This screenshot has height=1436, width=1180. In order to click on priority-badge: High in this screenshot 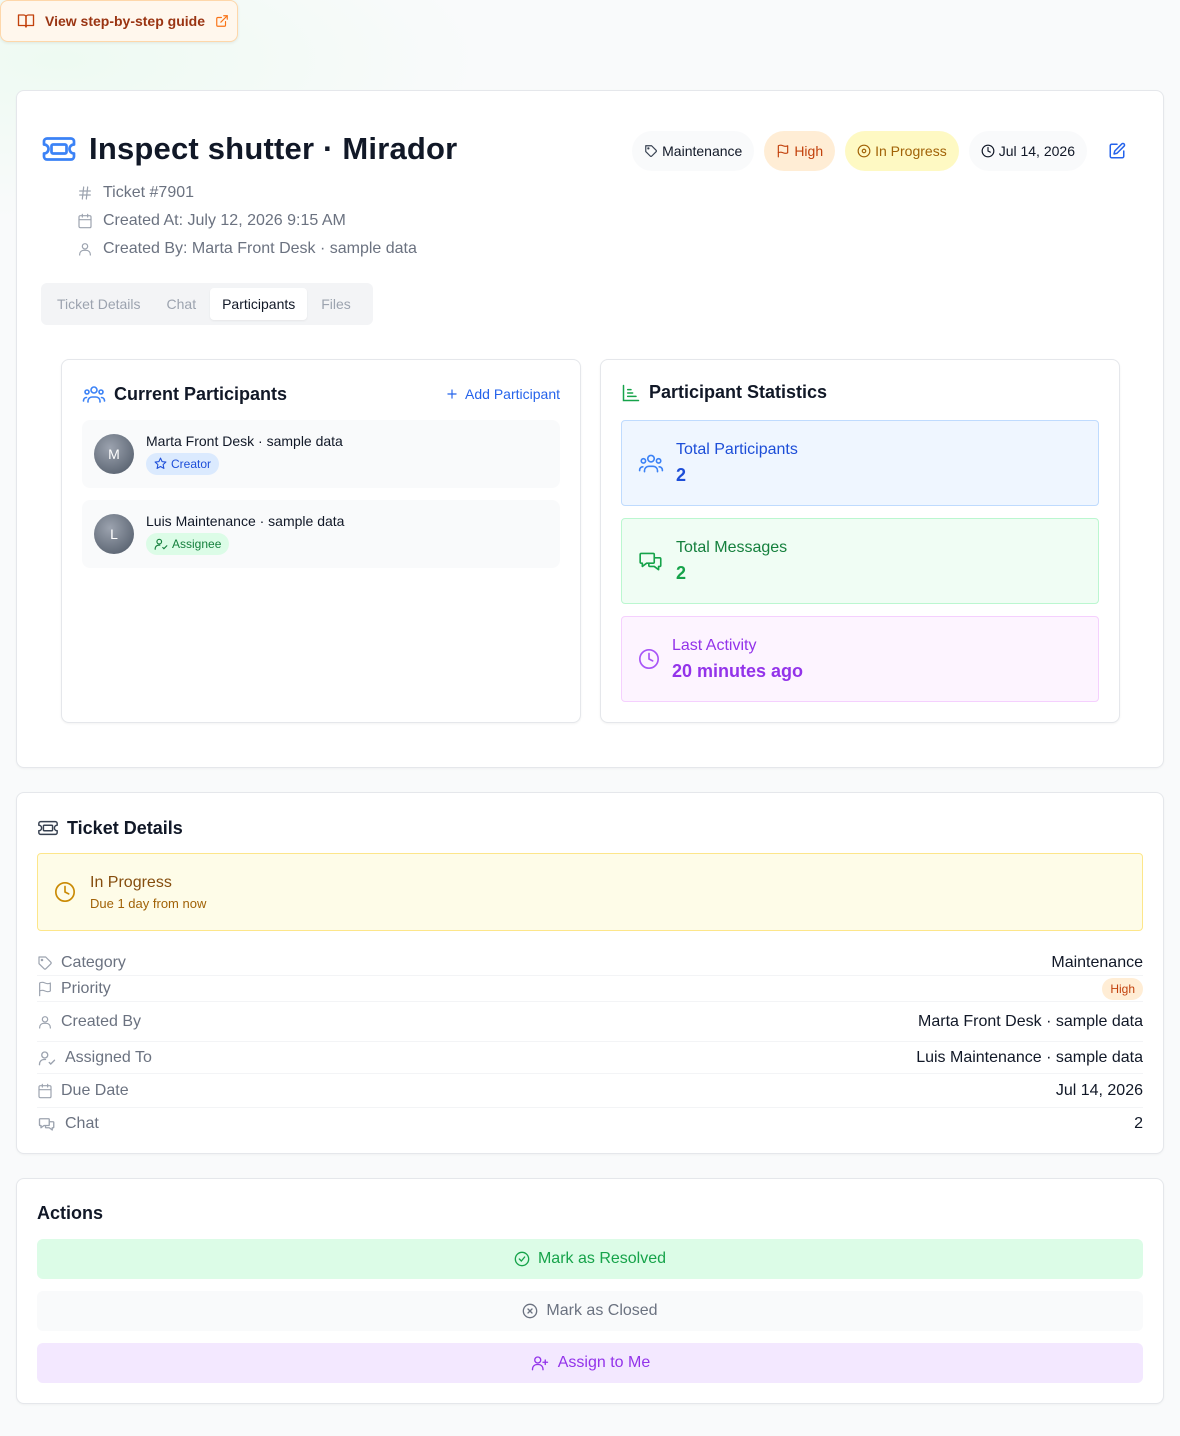, I will do `click(800, 151)`.